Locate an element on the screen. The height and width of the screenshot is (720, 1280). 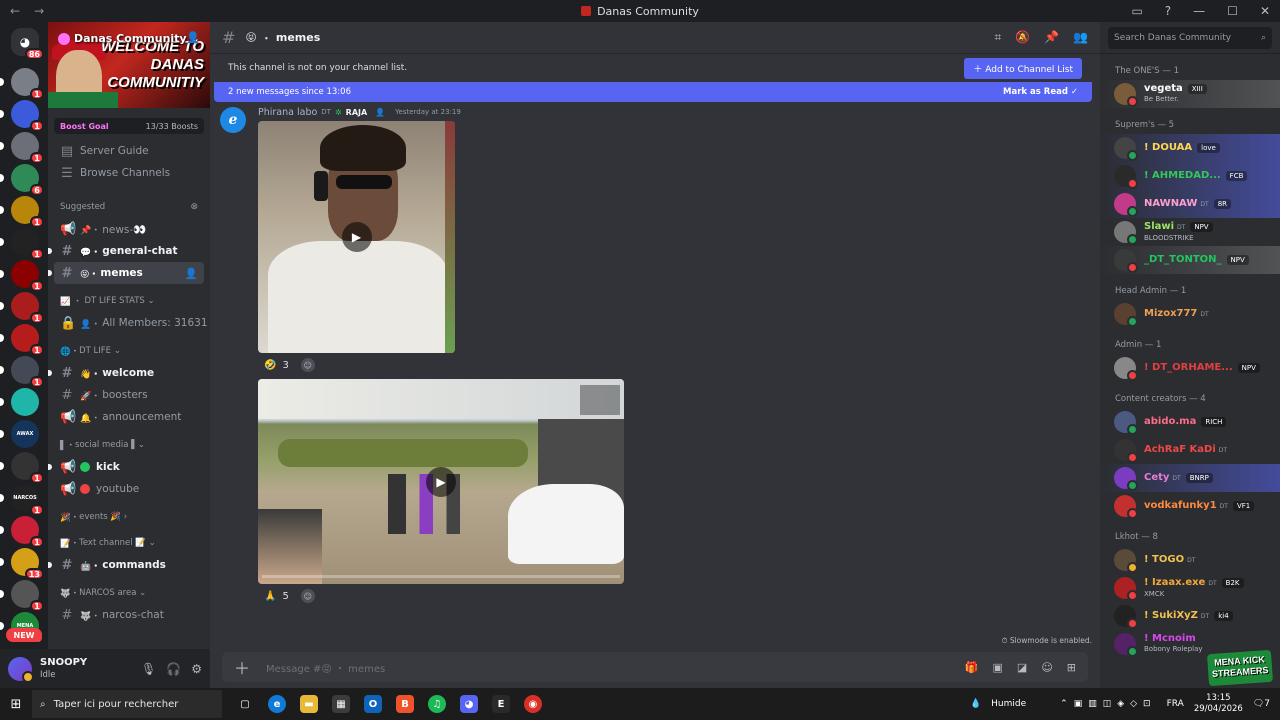
member-item: ! TOGO DT is located at coordinates (1190, 560).